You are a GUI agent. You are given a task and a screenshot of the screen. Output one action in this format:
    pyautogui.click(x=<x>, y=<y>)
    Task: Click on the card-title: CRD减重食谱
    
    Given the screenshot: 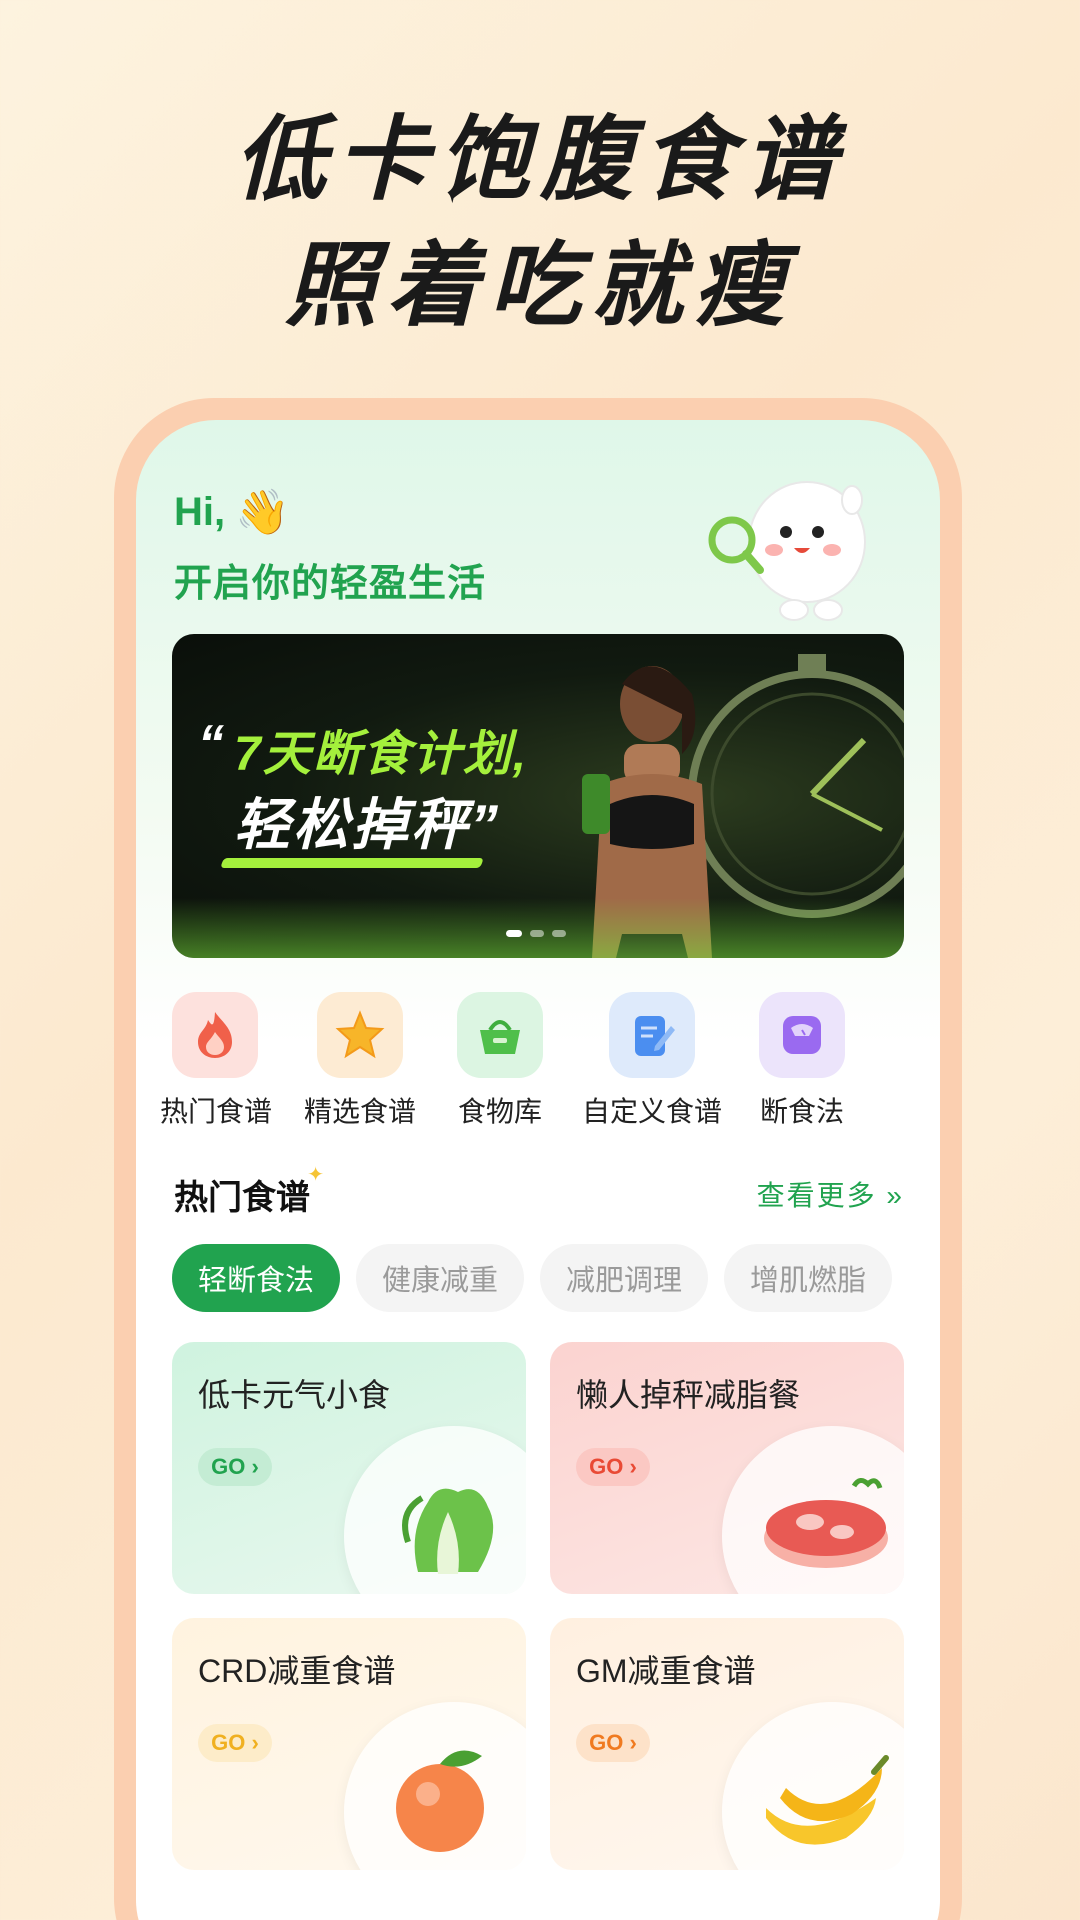 What is the action you would take?
    pyautogui.click(x=297, y=1671)
    